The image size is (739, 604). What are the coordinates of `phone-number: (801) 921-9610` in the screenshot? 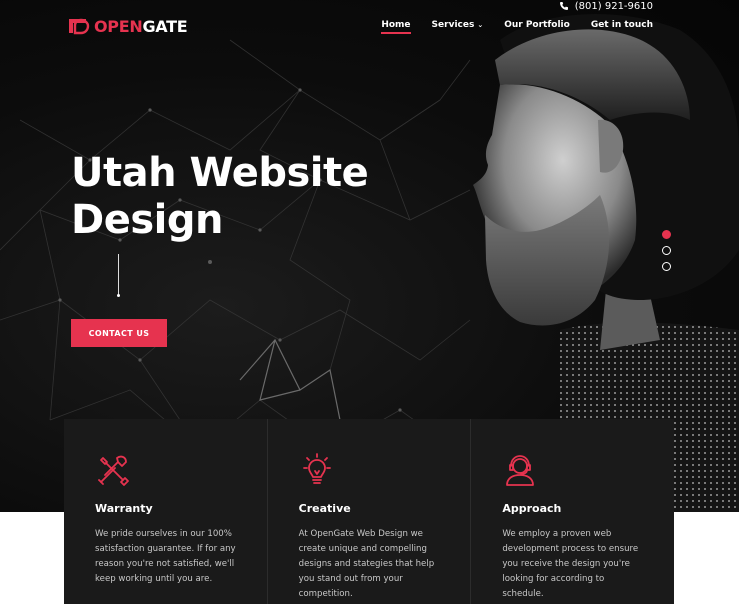 It's located at (606, 6).